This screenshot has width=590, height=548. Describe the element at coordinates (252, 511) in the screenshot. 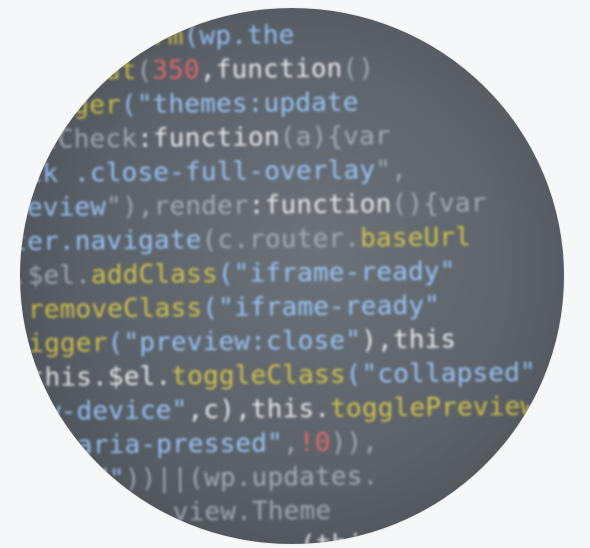

I see `code-token: view.Theme` at that location.